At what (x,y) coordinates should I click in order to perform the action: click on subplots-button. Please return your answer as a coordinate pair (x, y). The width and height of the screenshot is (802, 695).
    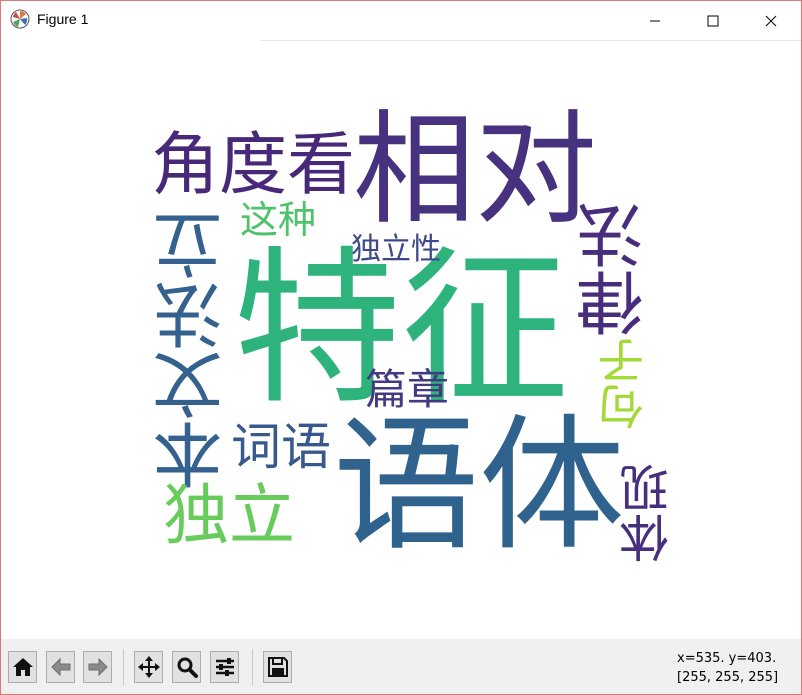
    Looking at the image, I should click on (224, 667).